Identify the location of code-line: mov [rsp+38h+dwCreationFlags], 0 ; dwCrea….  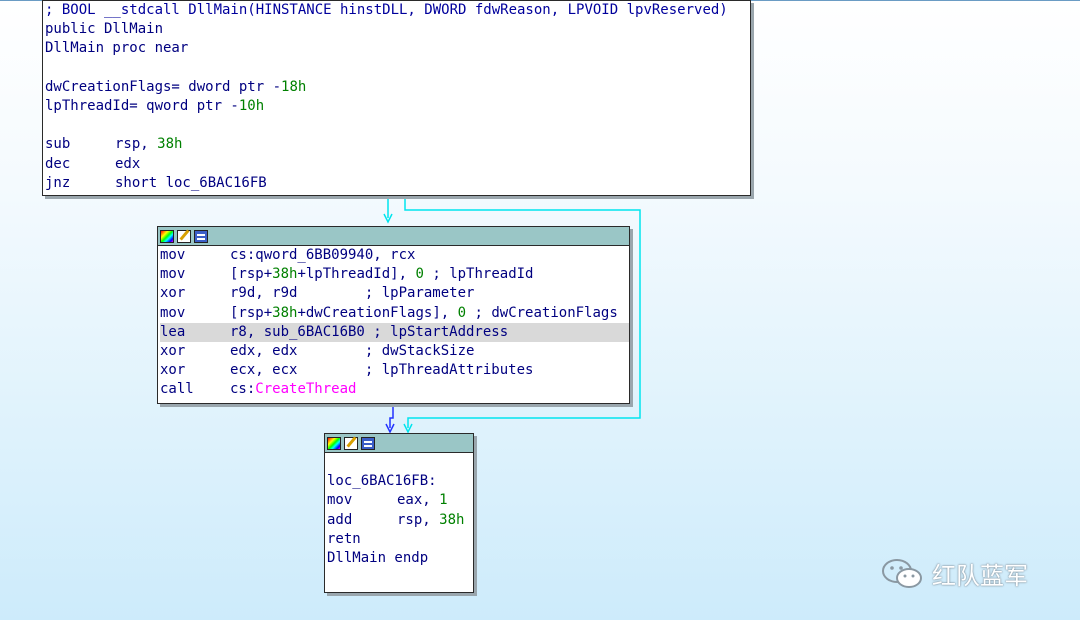
(394, 313).